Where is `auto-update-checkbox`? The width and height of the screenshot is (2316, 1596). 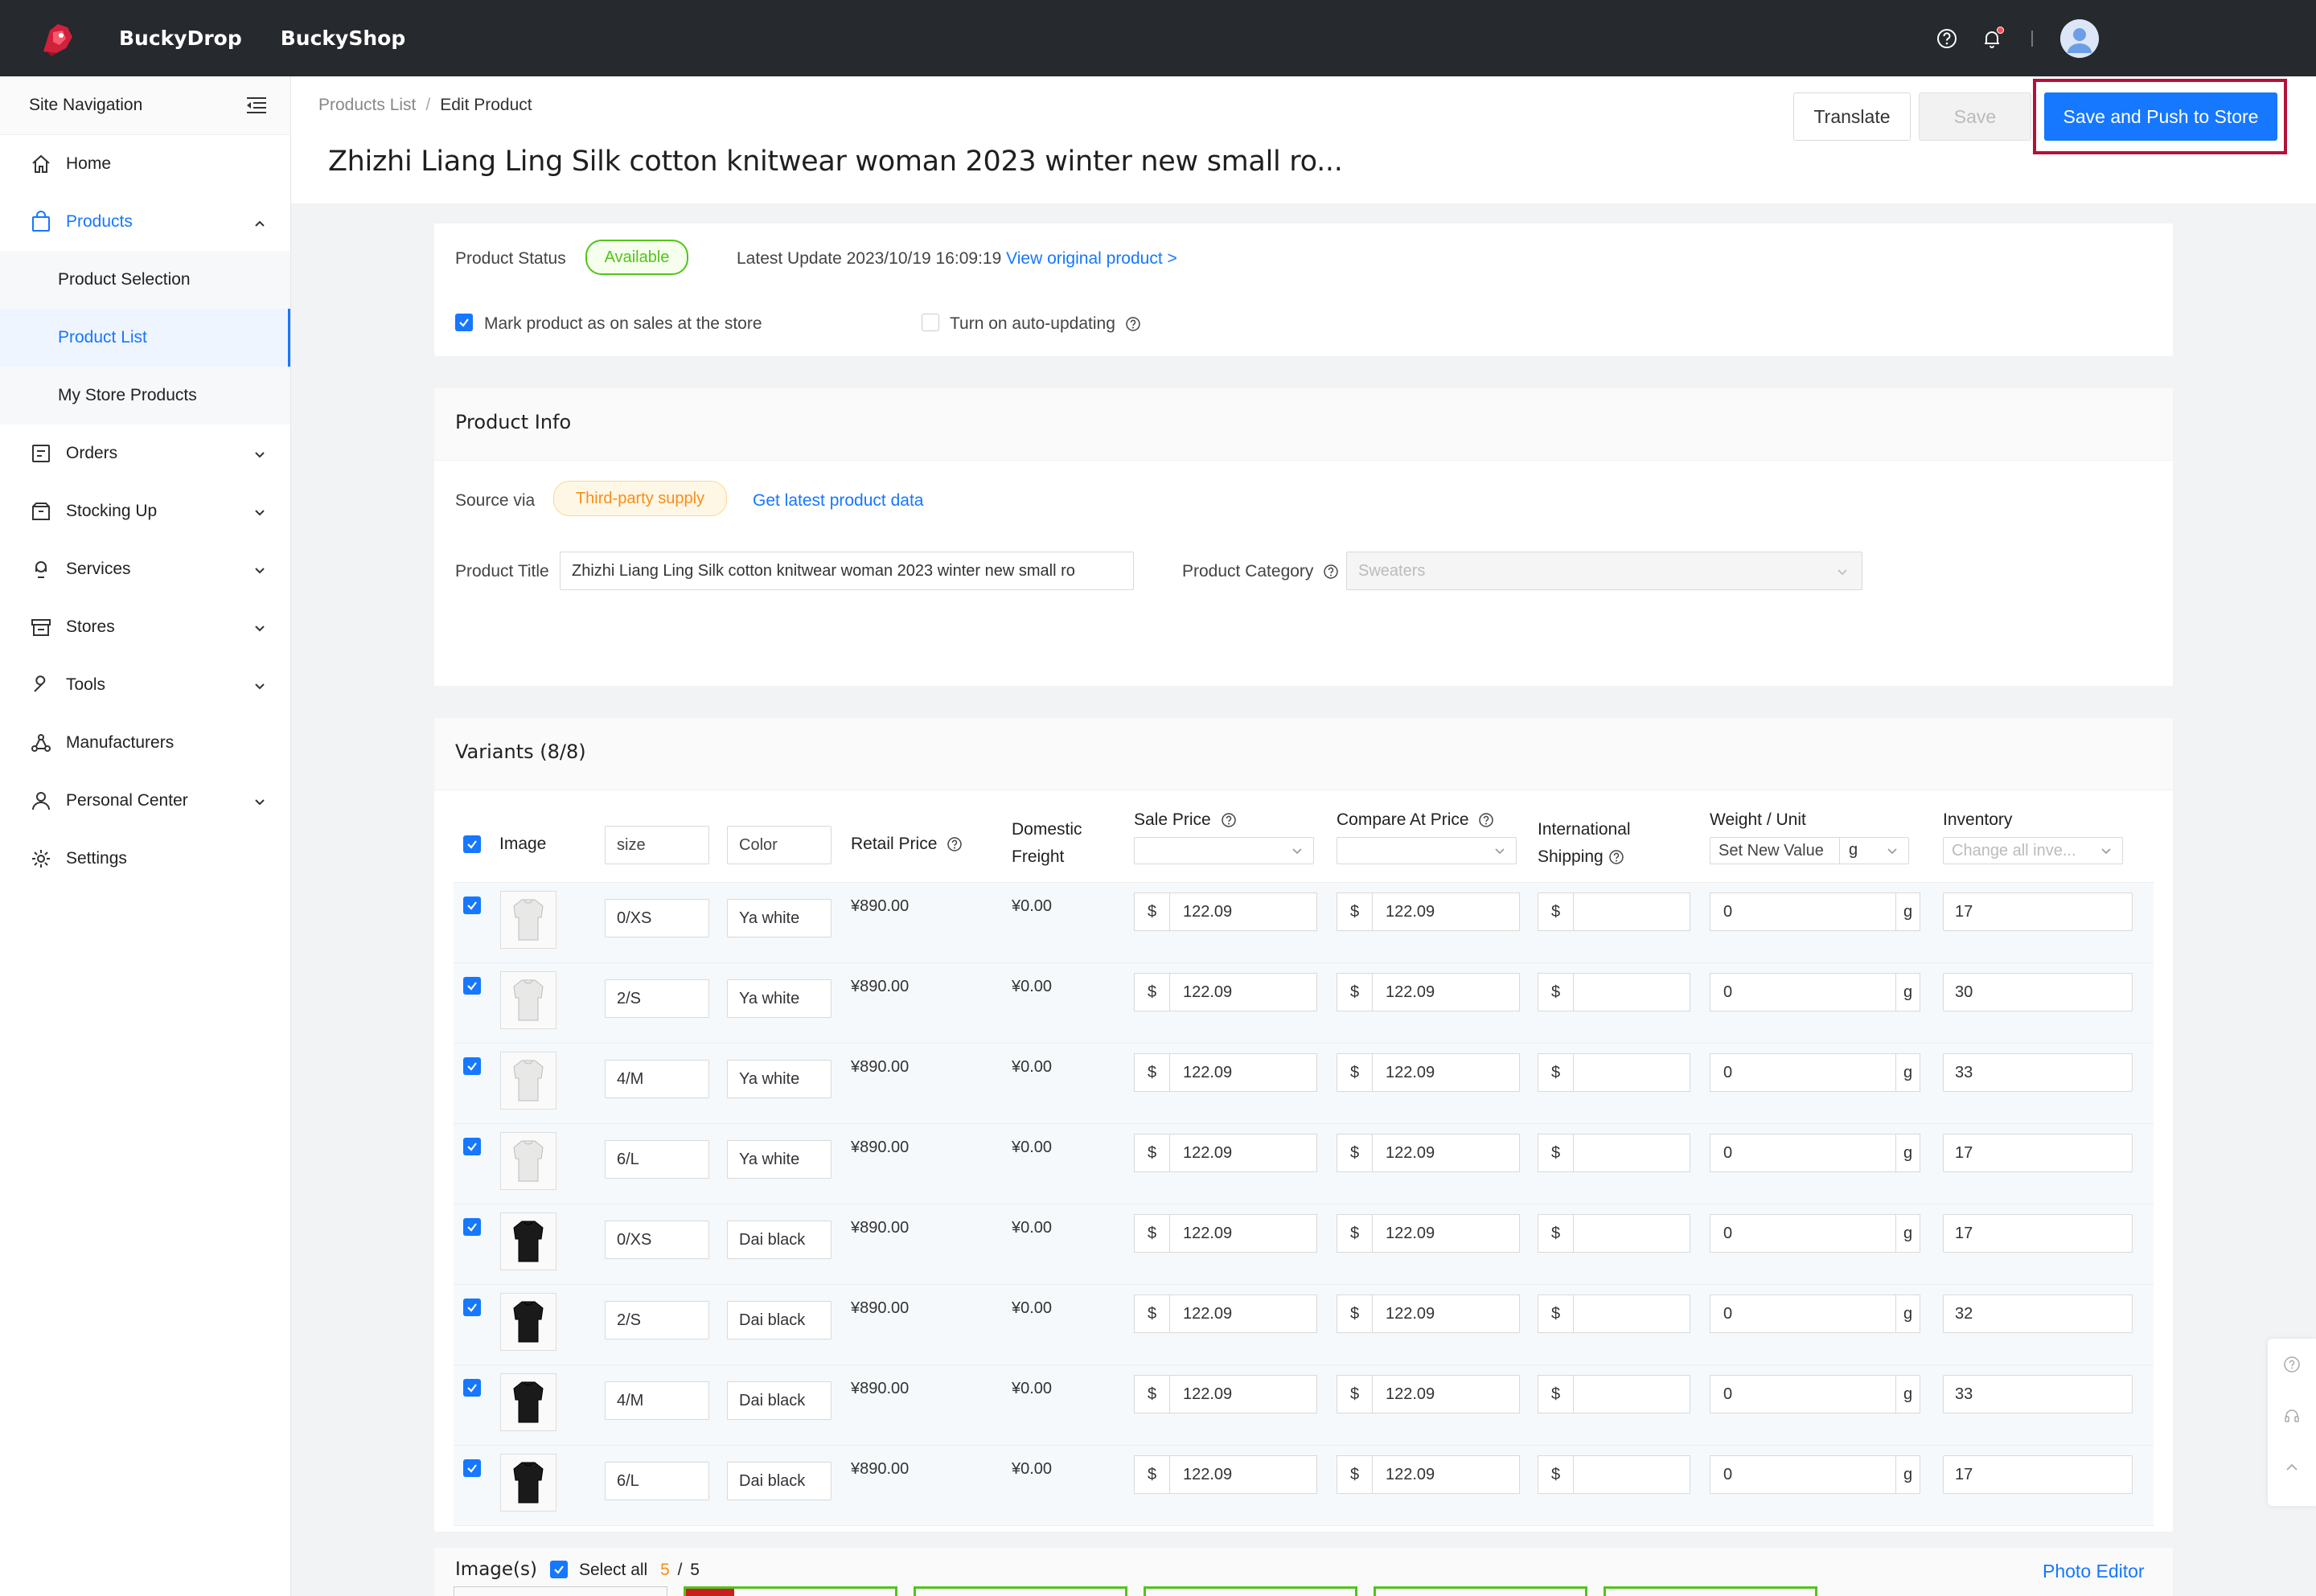 auto-update-checkbox is located at coordinates (930, 322).